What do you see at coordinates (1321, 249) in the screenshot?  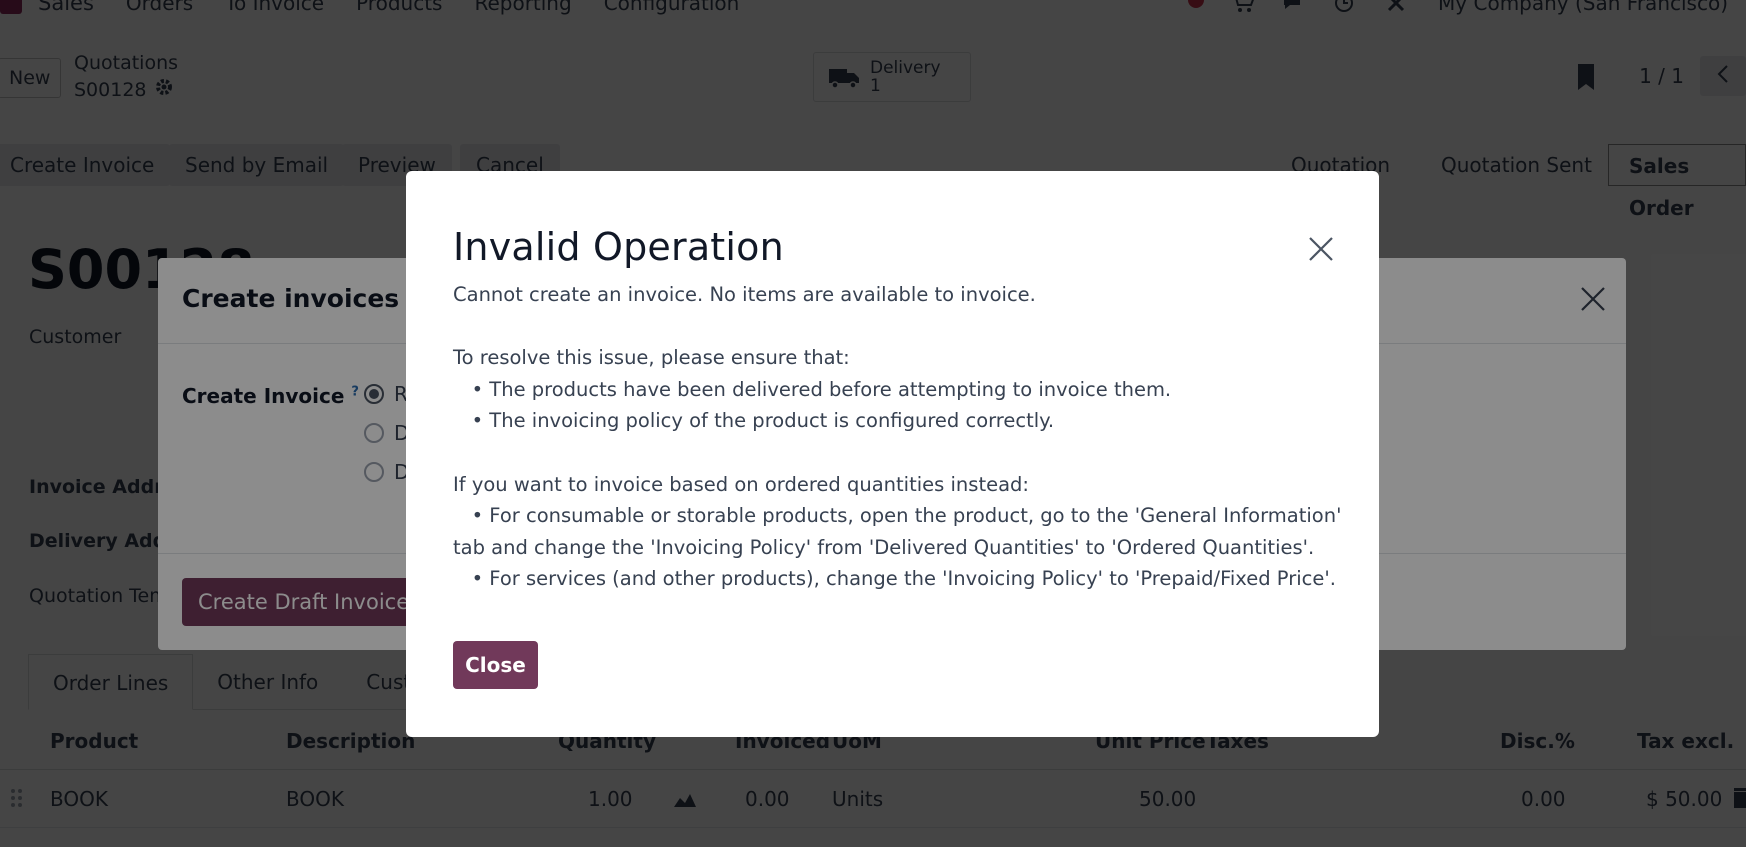 I see `close-icon` at bounding box center [1321, 249].